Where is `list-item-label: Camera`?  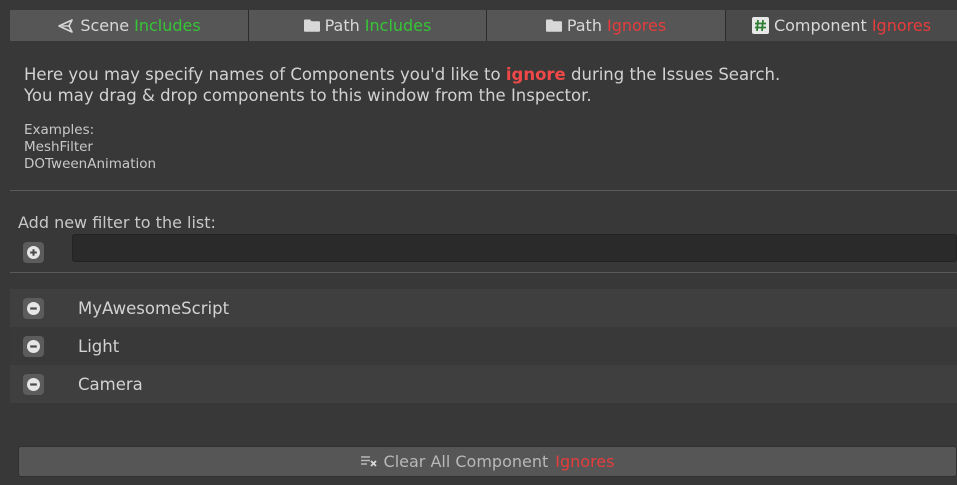
list-item-label: Camera is located at coordinates (110, 384).